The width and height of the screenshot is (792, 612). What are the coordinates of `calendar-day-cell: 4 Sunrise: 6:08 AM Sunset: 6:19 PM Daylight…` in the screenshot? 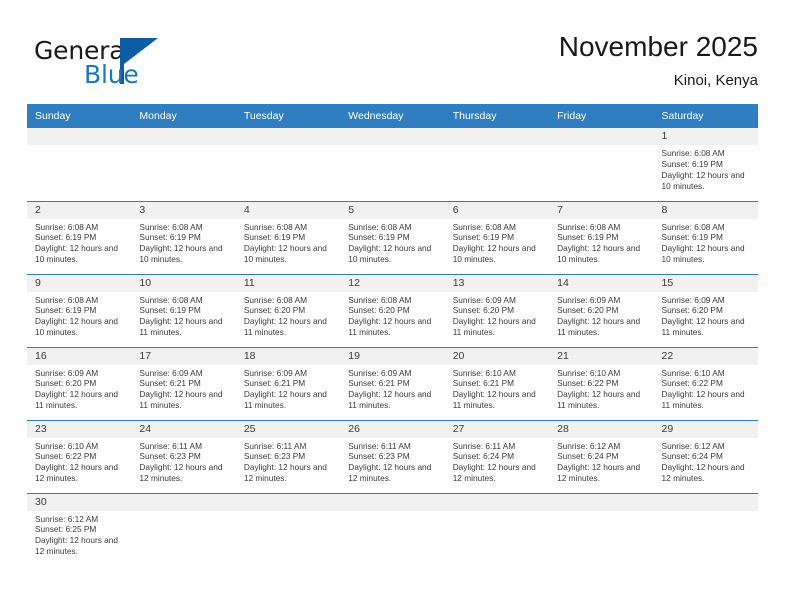 It's located at (288, 237).